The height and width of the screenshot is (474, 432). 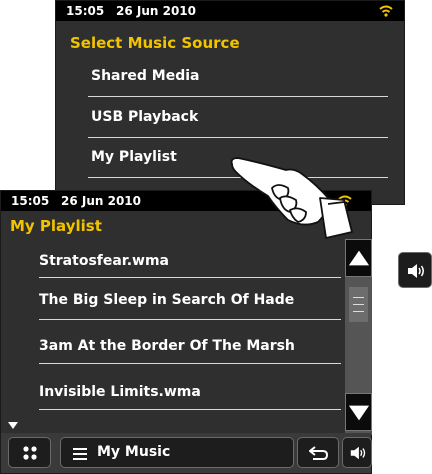 I want to click on page-title: My Playlist, so click(x=56, y=226).